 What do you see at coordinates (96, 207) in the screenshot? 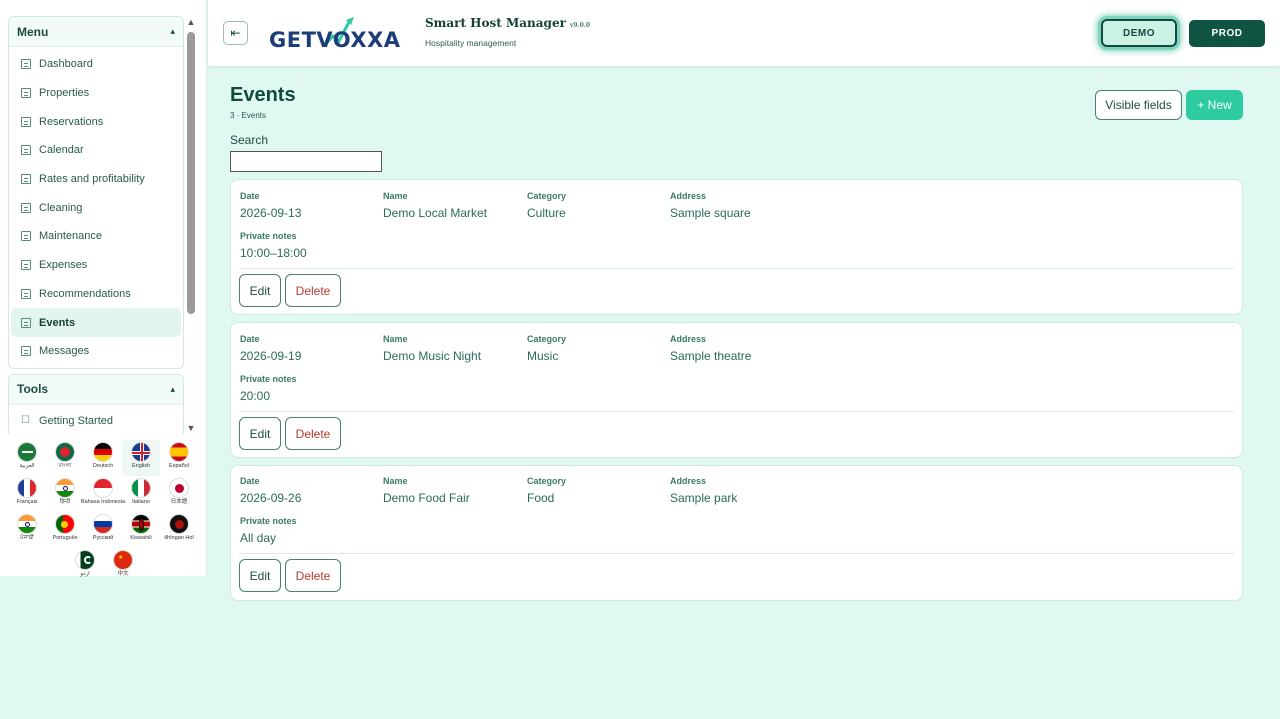
I see `sidebar-item-cleaning: Cleaning` at bounding box center [96, 207].